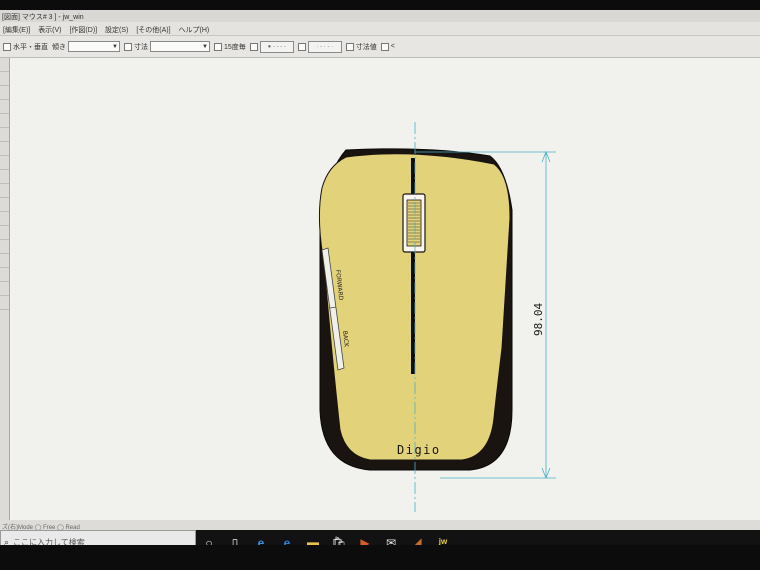 The image size is (760, 570). Describe the element at coordinates (324, 46) in the screenshot. I see `dash-type-selector: · - · - ·` at that location.